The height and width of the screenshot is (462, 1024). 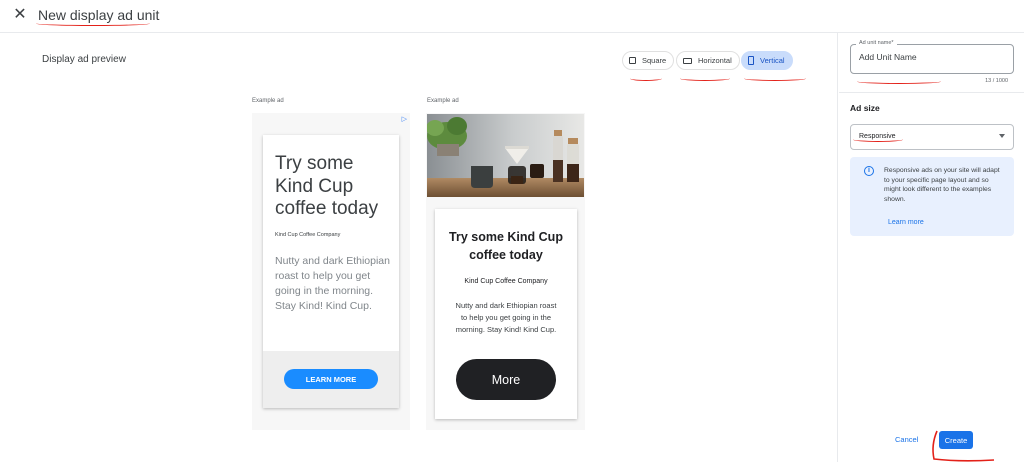 I want to click on ad-footer: LEARN MORE, so click(x=331, y=379).